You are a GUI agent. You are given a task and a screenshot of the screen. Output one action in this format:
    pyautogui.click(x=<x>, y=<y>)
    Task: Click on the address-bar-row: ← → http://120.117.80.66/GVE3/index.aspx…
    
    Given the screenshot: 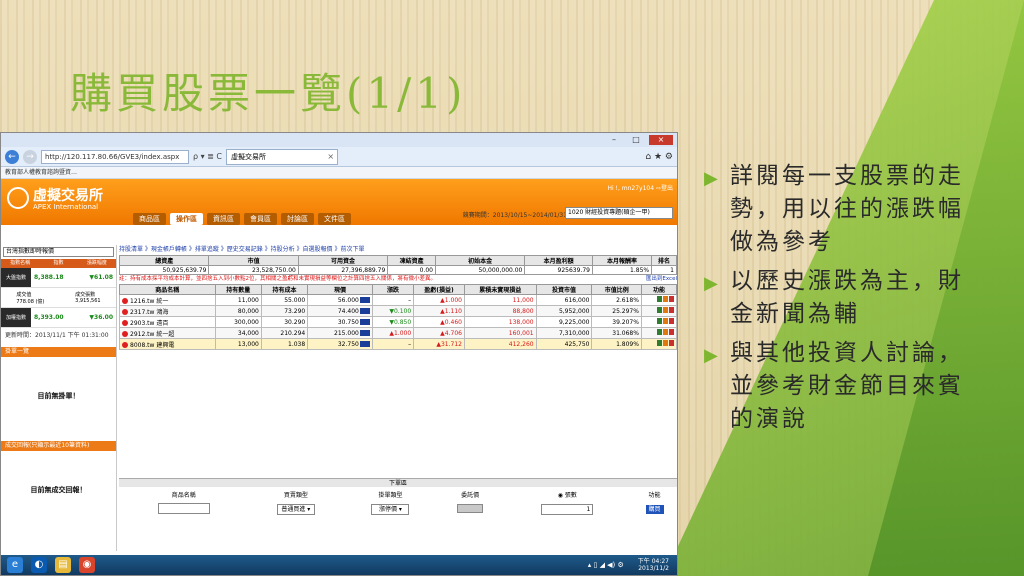 What is the action you would take?
    pyautogui.click(x=339, y=157)
    